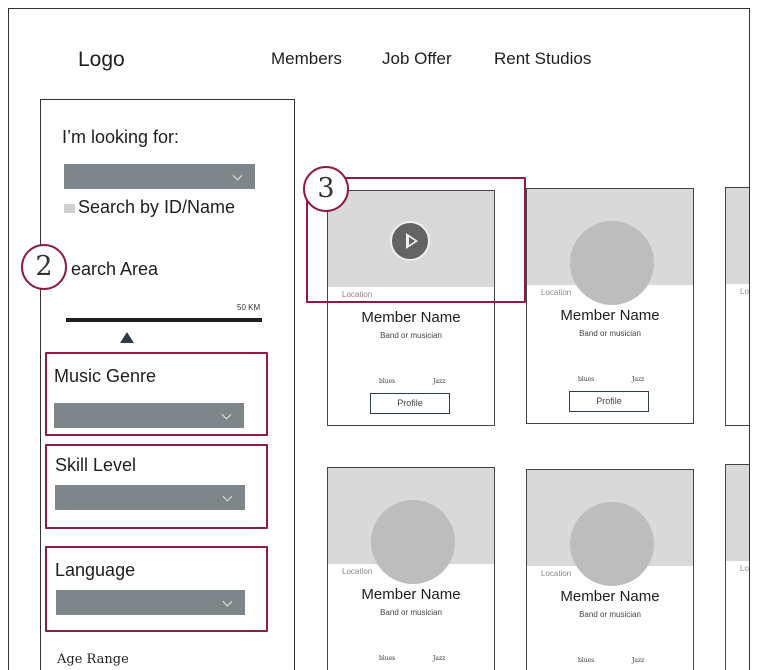  What do you see at coordinates (306, 59) in the screenshot?
I see `nav-members: Members` at bounding box center [306, 59].